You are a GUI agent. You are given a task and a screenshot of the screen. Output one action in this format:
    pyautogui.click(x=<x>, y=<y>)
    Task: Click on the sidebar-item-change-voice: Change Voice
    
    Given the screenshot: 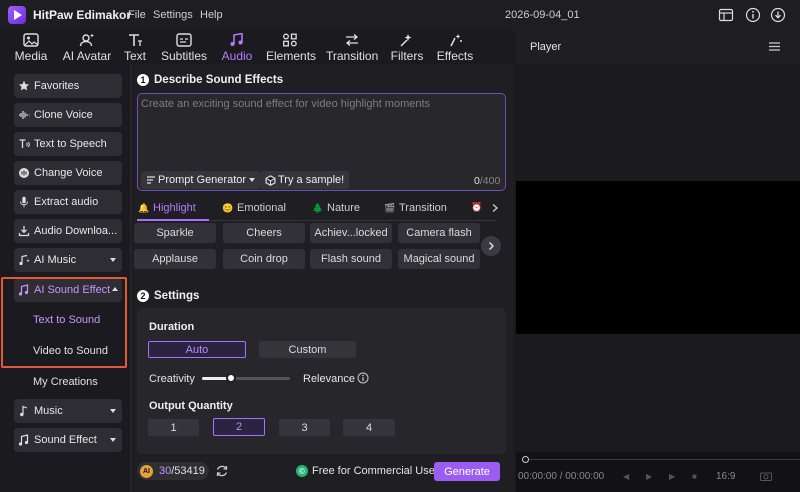 What is the action you would take?
    pyautogui.click(x=68, y=173)
    